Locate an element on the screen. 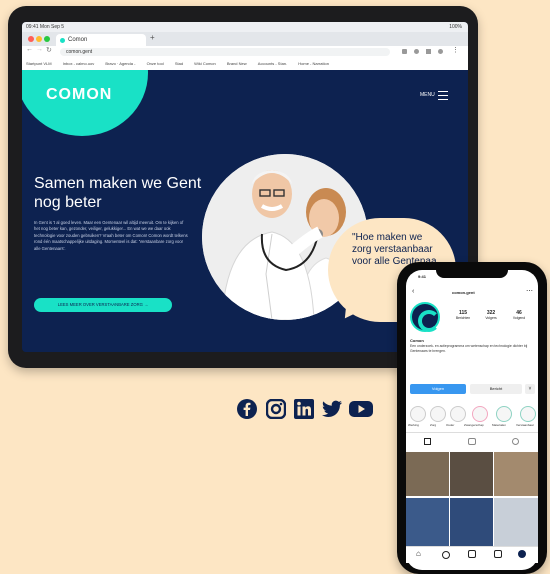 Image resolution: width=550 pixels, height=574 pixels. address-field: comon.gent is located at coordinates (225, 52).